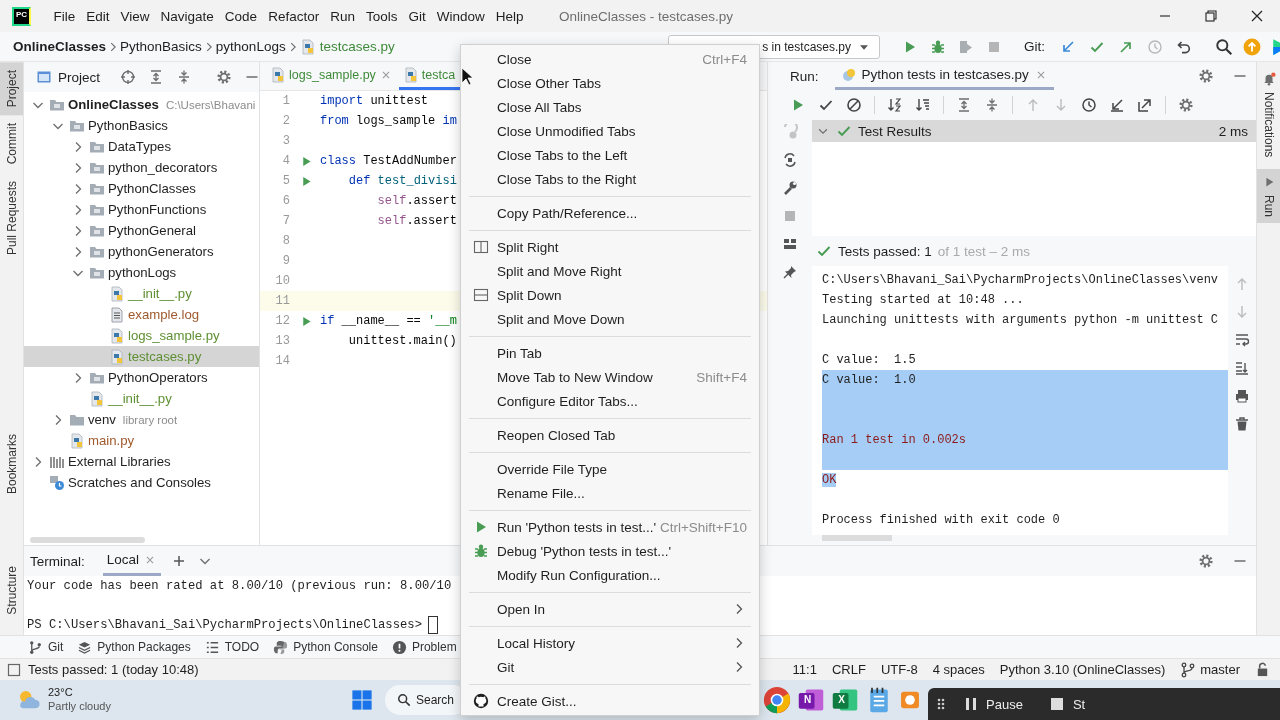 Image resolution: width=1280 pixels, height=720 pixels. What do you see at coordinates (984, 251) in the screenshot?
I see `test-detail: of 1 test – 2 ms` at bounding box center [984, 251].